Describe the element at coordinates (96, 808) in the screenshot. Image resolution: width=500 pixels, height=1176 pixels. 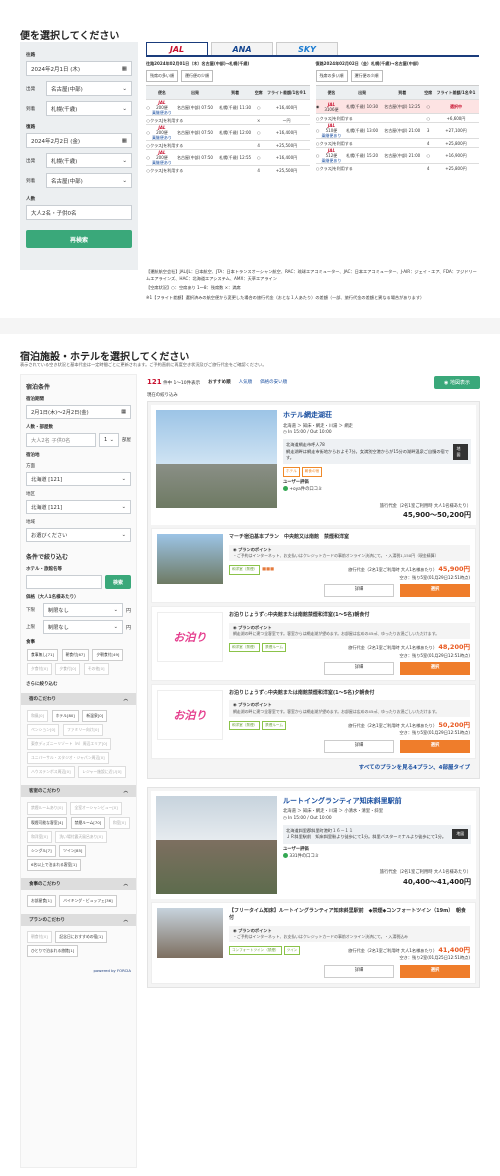
I see `filter-chip: 全室オーシャンビュー[0]` at that location.